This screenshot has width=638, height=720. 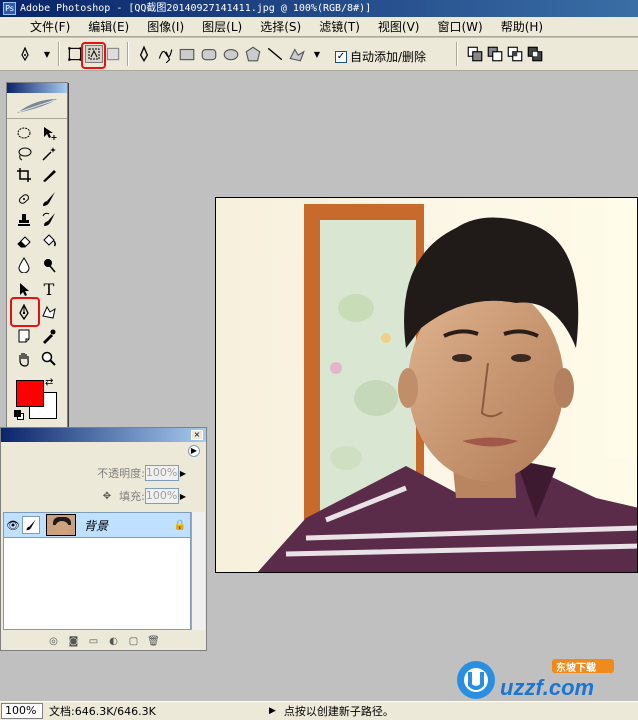 What do you see at coordinates (24, 265) in the screenshot?
I see `blur-tool-icon` at bounding box center [24, 265].